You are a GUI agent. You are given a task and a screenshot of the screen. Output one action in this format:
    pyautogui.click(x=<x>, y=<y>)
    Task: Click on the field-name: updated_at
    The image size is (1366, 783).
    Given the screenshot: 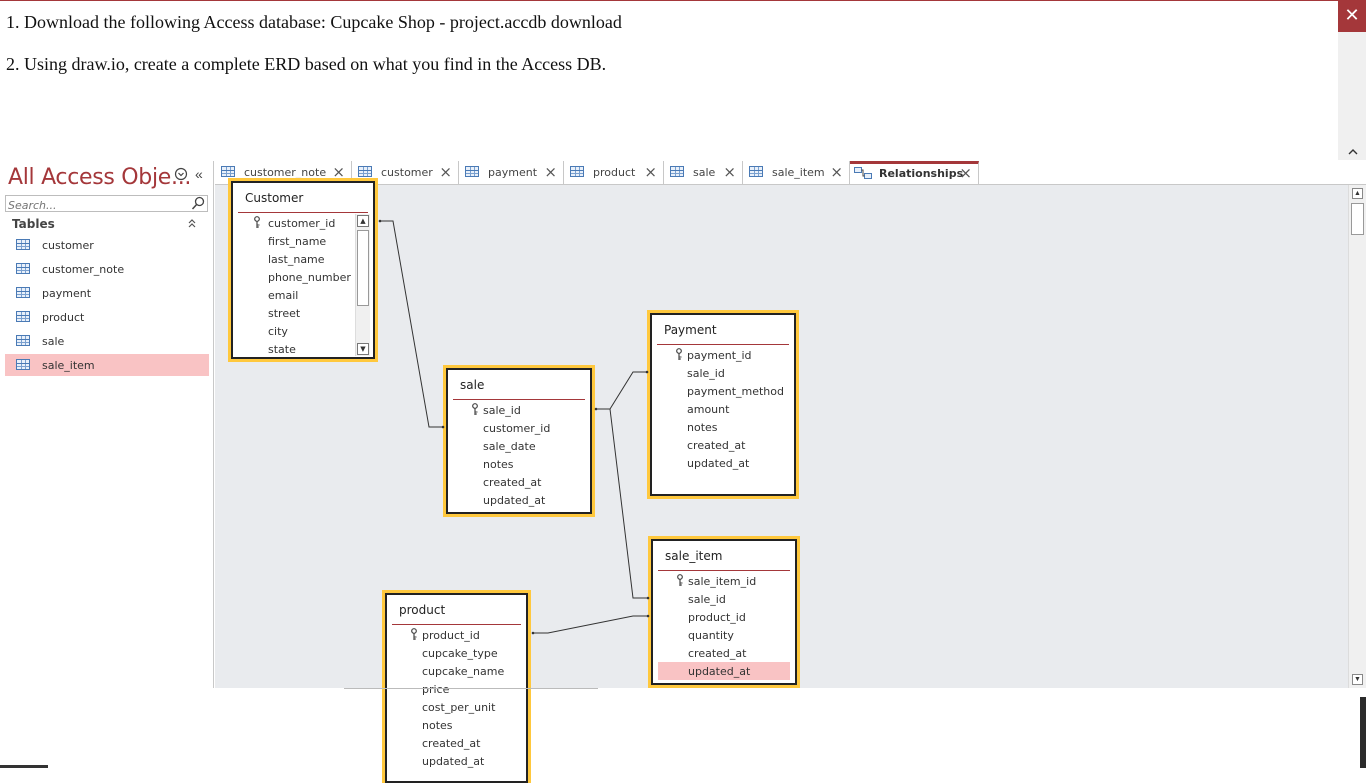 What is the action you would take?
    pyautogui.click(x=453, y=761)
    